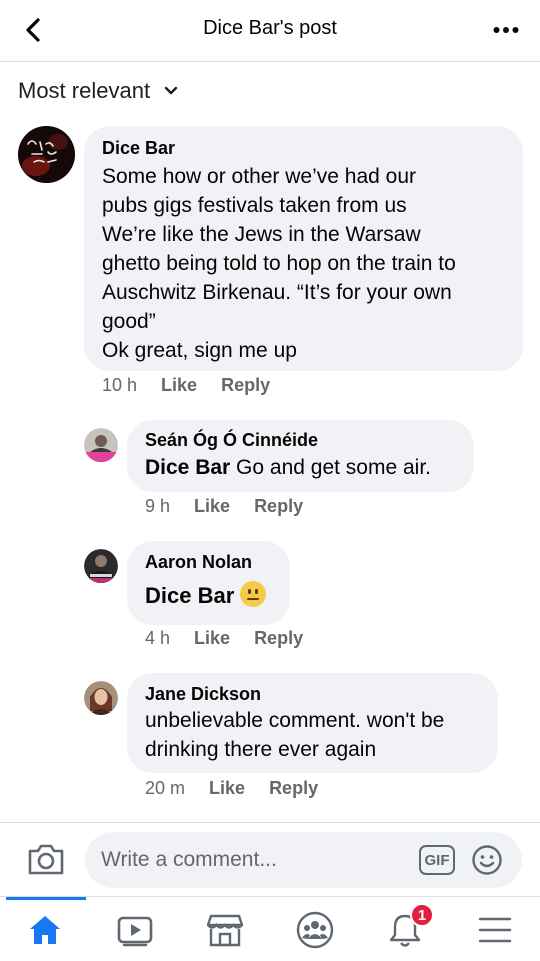 The image size is (540, 961). I want to click on tab-menu, so click(495, 929).